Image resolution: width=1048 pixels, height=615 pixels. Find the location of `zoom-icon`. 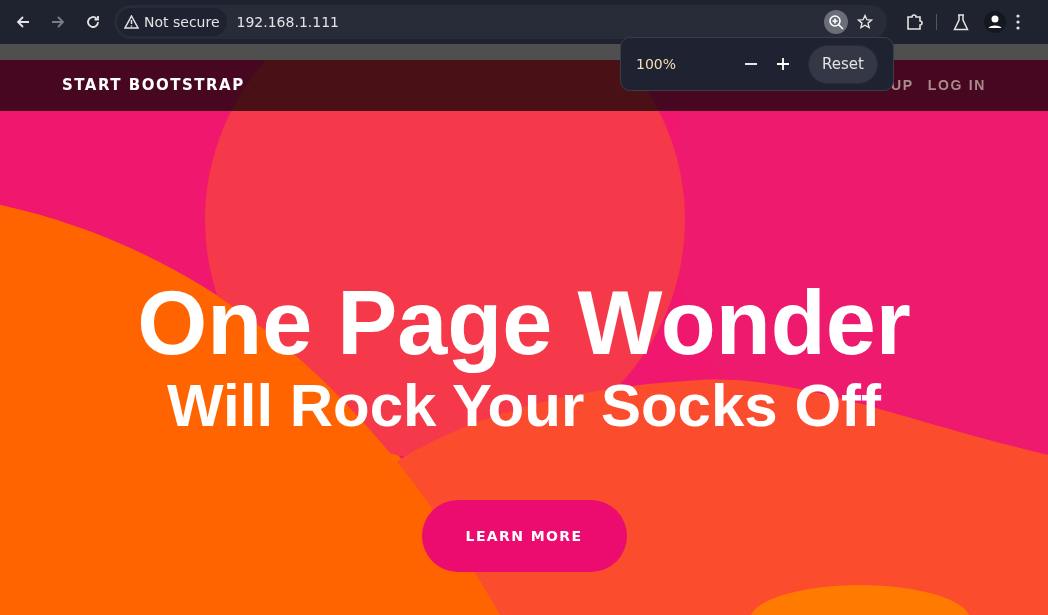

zoom-icon is located at coordinates (836, 22).